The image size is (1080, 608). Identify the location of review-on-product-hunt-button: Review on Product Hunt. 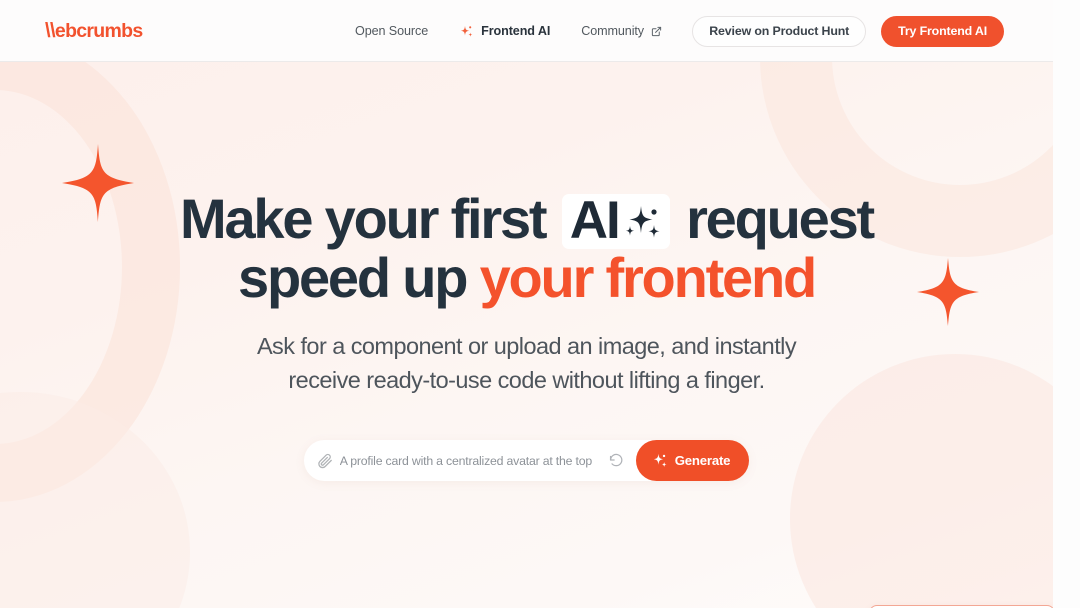
(779, 31).